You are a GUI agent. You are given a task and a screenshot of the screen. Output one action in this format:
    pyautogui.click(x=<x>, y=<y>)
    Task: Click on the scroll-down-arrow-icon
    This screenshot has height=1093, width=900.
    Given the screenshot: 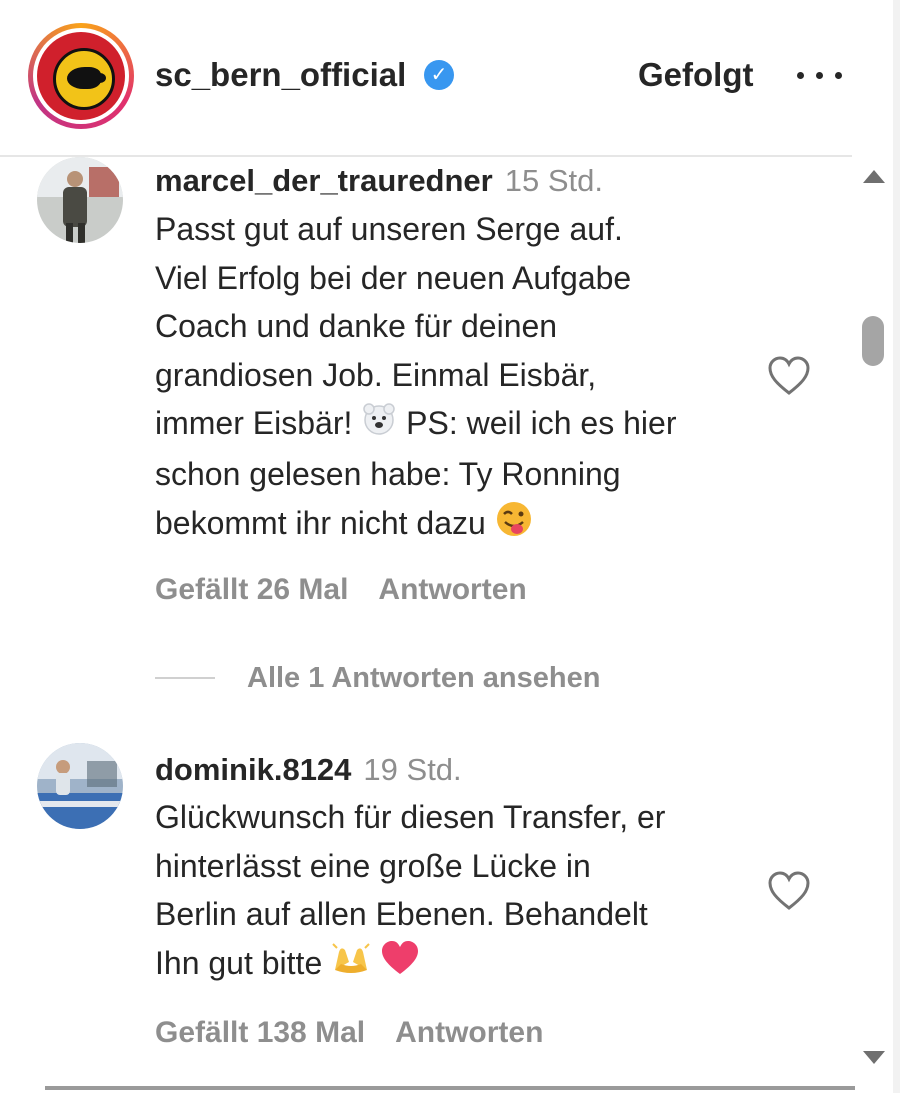 What is the action you would take?
    pyautogui.click(x=874, y=1057)
    